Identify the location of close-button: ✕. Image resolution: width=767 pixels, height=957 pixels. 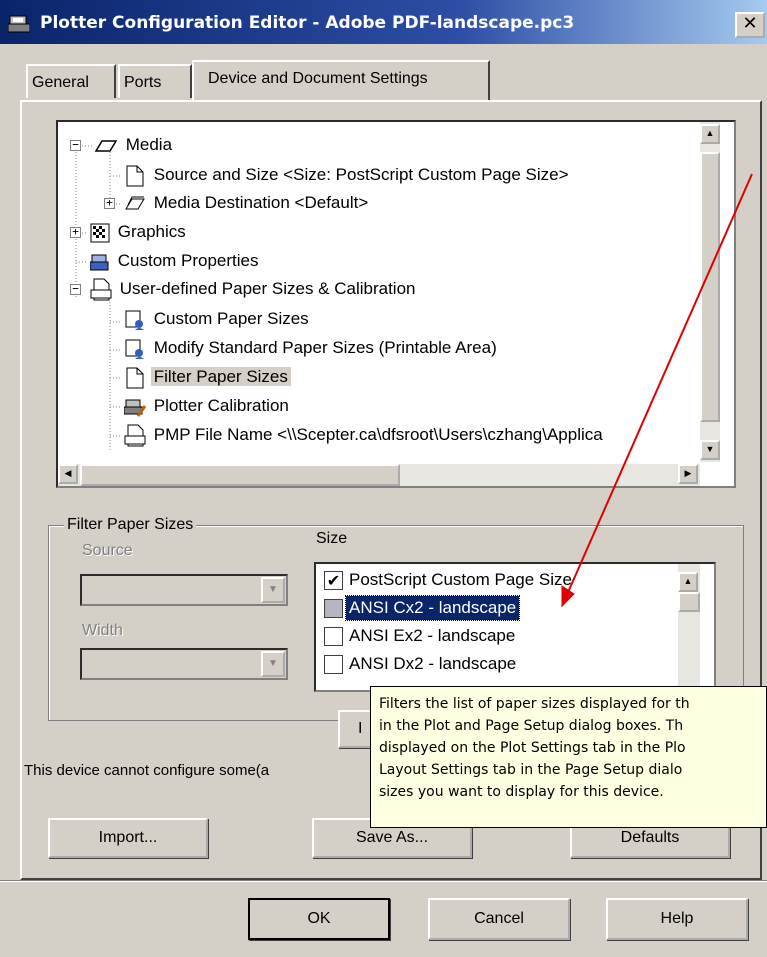
(750, 25).